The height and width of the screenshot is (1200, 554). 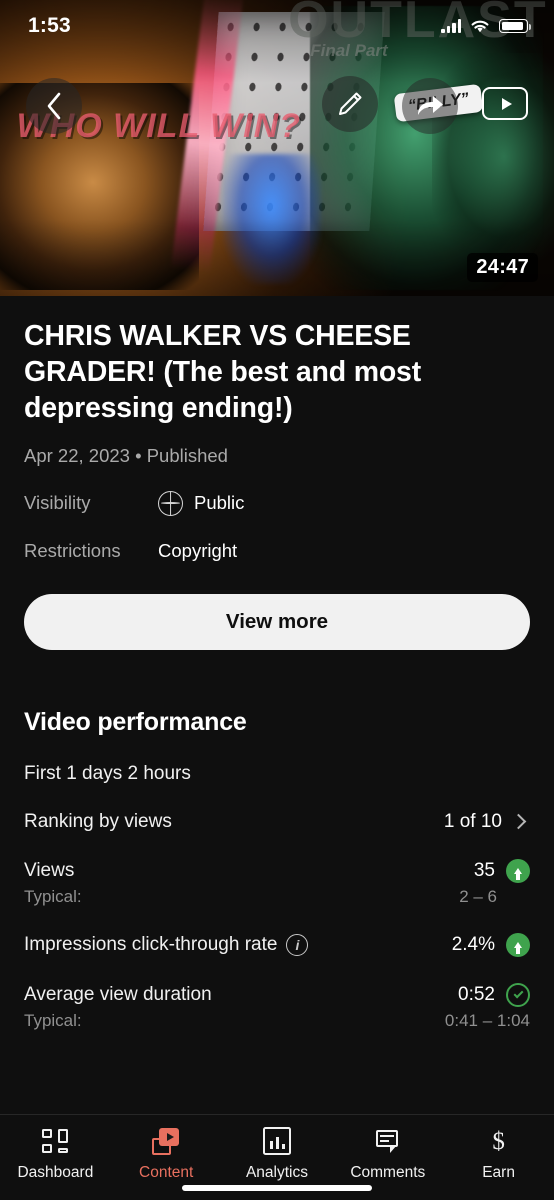 I want to click on visibility-row: Visibility Public, so click(x=277, y=503).